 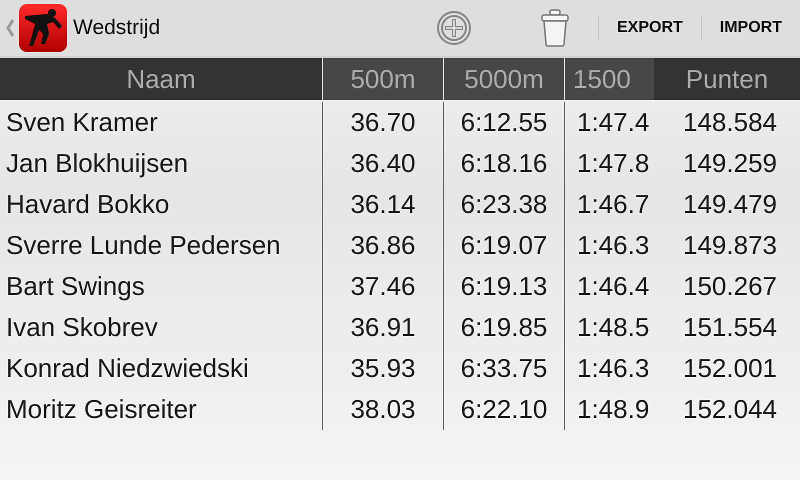 I want to click on table-cell-text: Ivan Skobrev, so click(x=82, y=327).